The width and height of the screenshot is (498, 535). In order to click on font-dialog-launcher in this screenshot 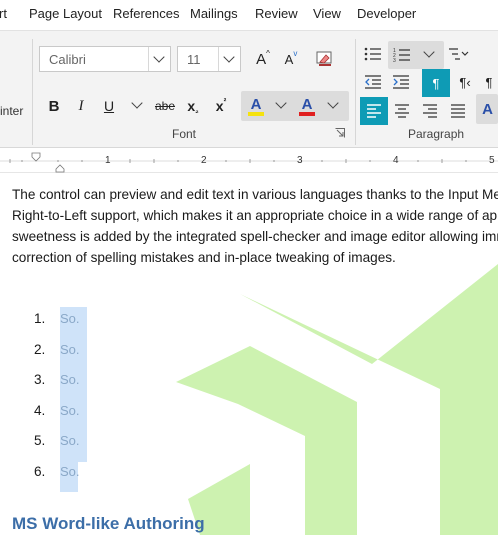, I will do `click(340, 133)`.